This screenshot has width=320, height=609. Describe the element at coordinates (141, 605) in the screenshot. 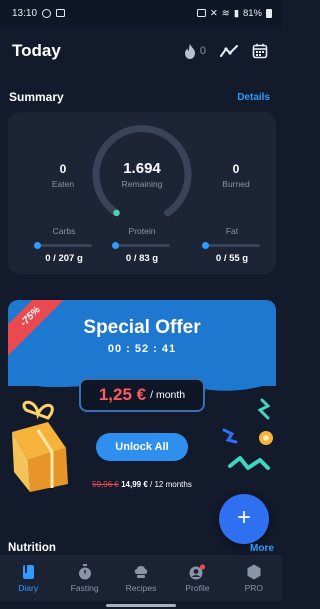

I see `home-indicator` at that location.